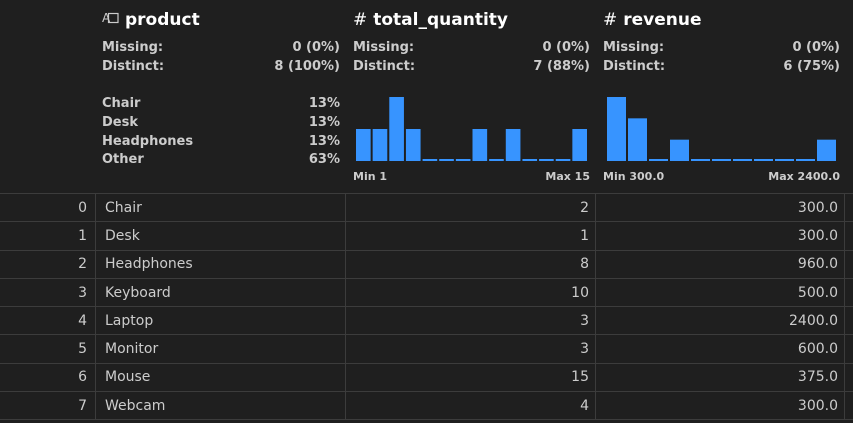 The image size is (853, 423). What do you see at coordinates (470, 264) in the screenshot?
I see `cell-total-quantity: 8` at bounding box center [470, 264].